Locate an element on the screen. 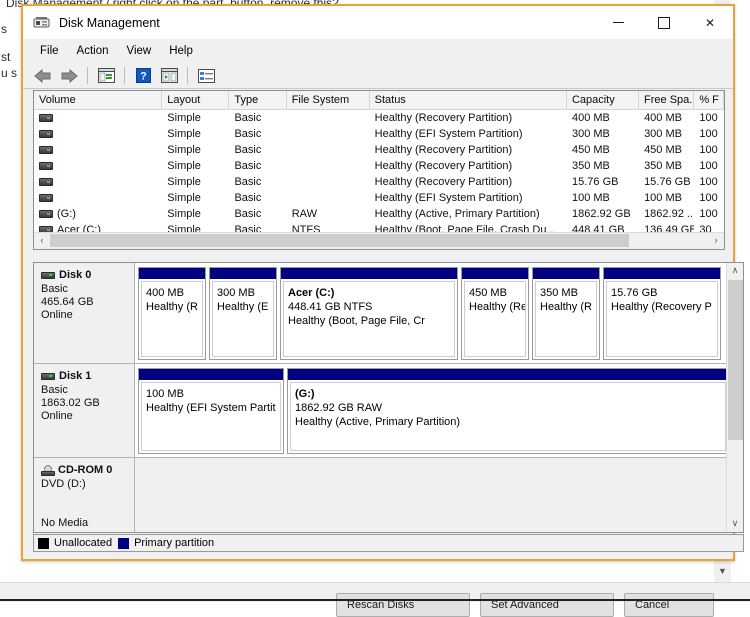 This screenshot has width=750, height=617. volume-list-hscrollbar: ‹ › is located at coordinates (379, 240).